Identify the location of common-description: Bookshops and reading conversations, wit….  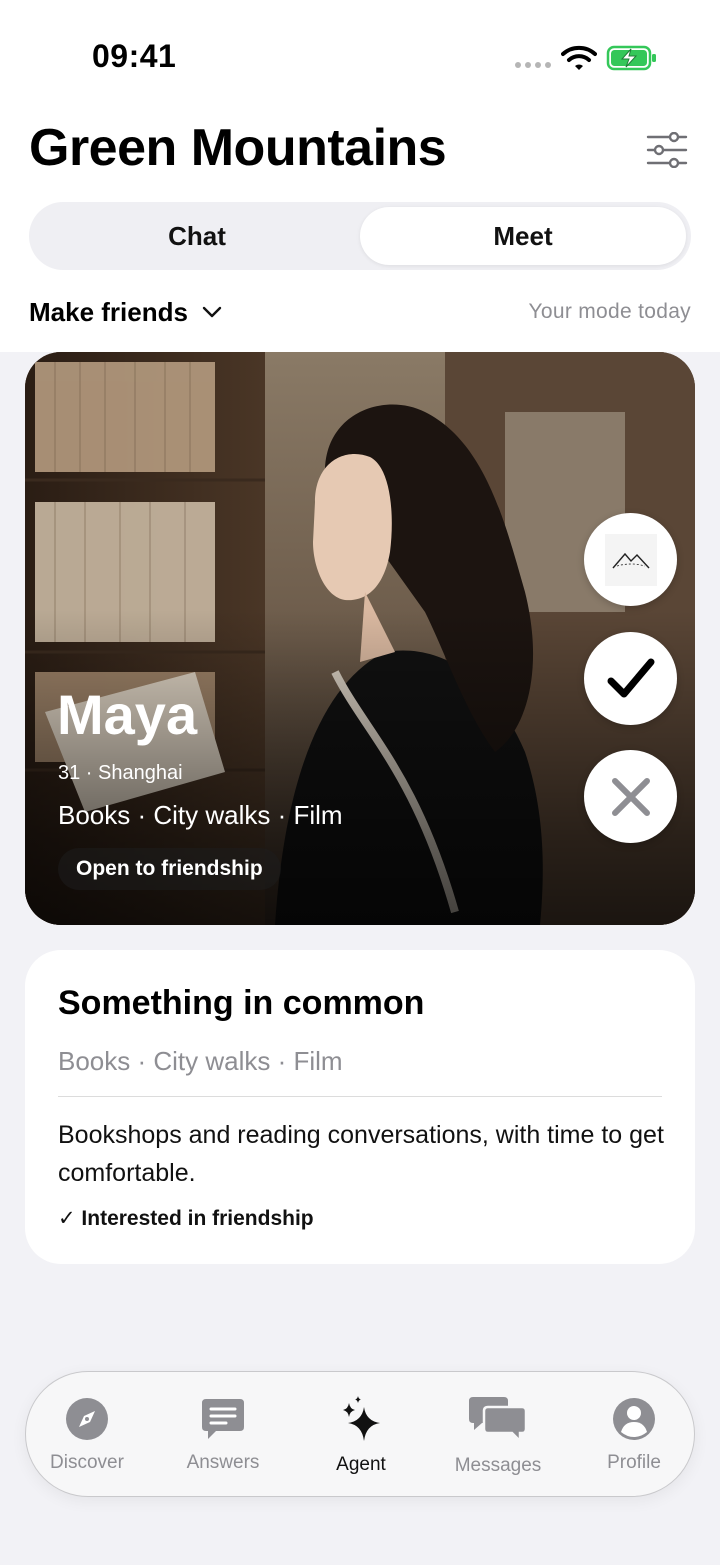
(361, 1154).